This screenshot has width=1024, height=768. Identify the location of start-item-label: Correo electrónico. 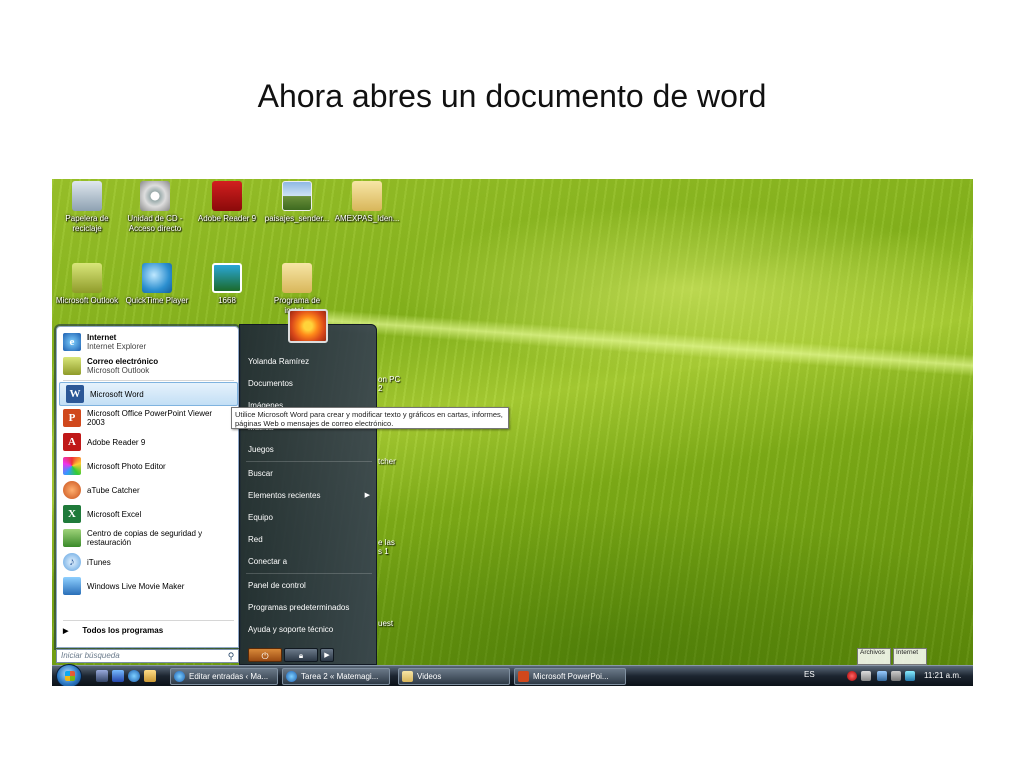
(123, 361).